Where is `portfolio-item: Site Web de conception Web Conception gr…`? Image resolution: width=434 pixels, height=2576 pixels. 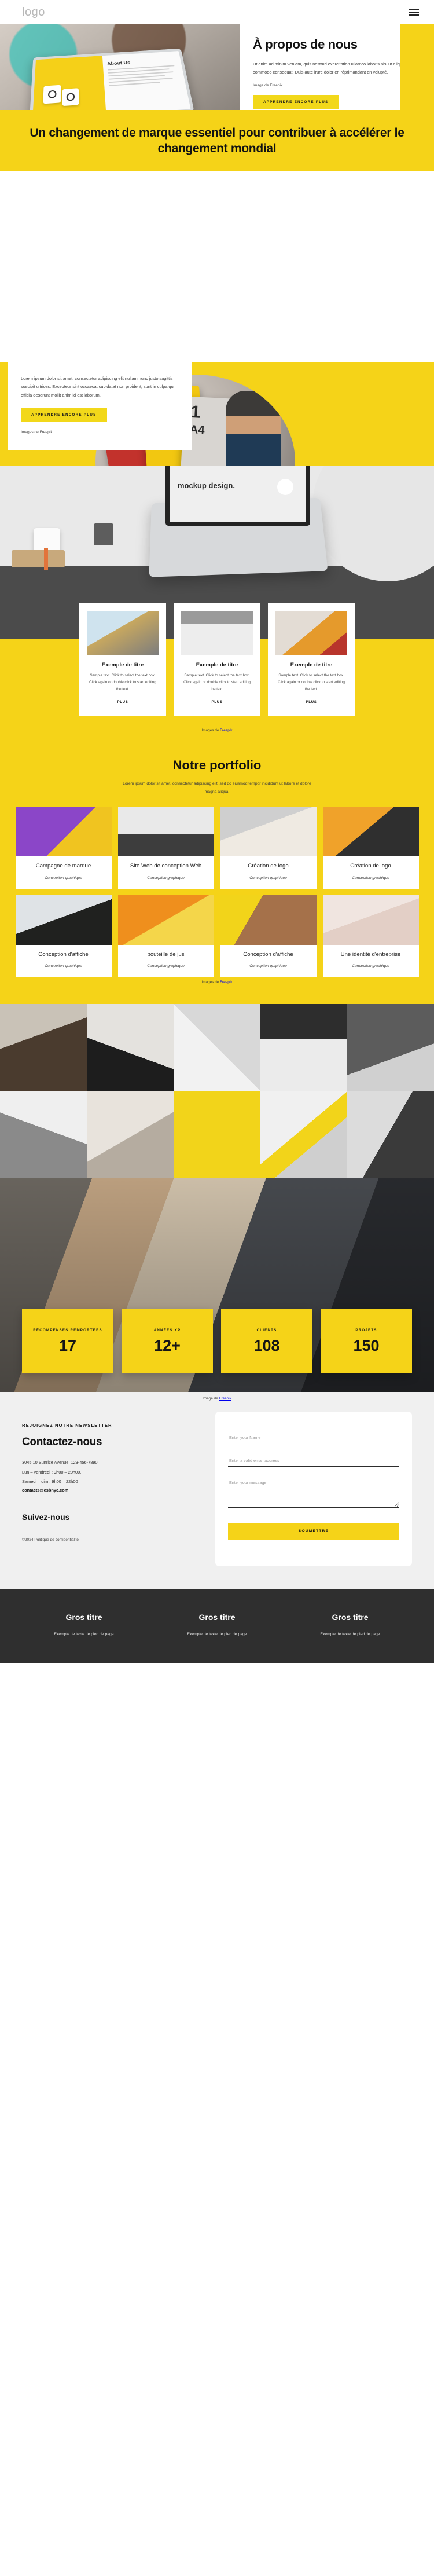 portfolio-item: Site Web de conception Web Conception gr… is located at coordinates (165, 848).